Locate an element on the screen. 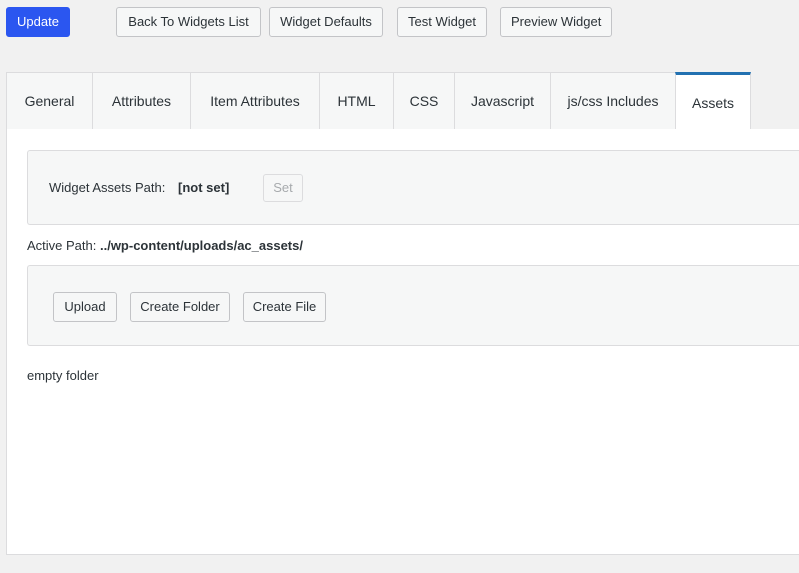  assets-path-box: Widget Assets Path: [not set] Set is located at coordinates (413, 187).